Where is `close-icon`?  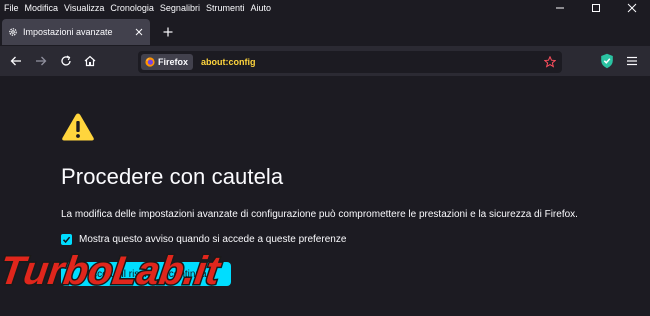 close-icon is located at coordinates (632, 8).